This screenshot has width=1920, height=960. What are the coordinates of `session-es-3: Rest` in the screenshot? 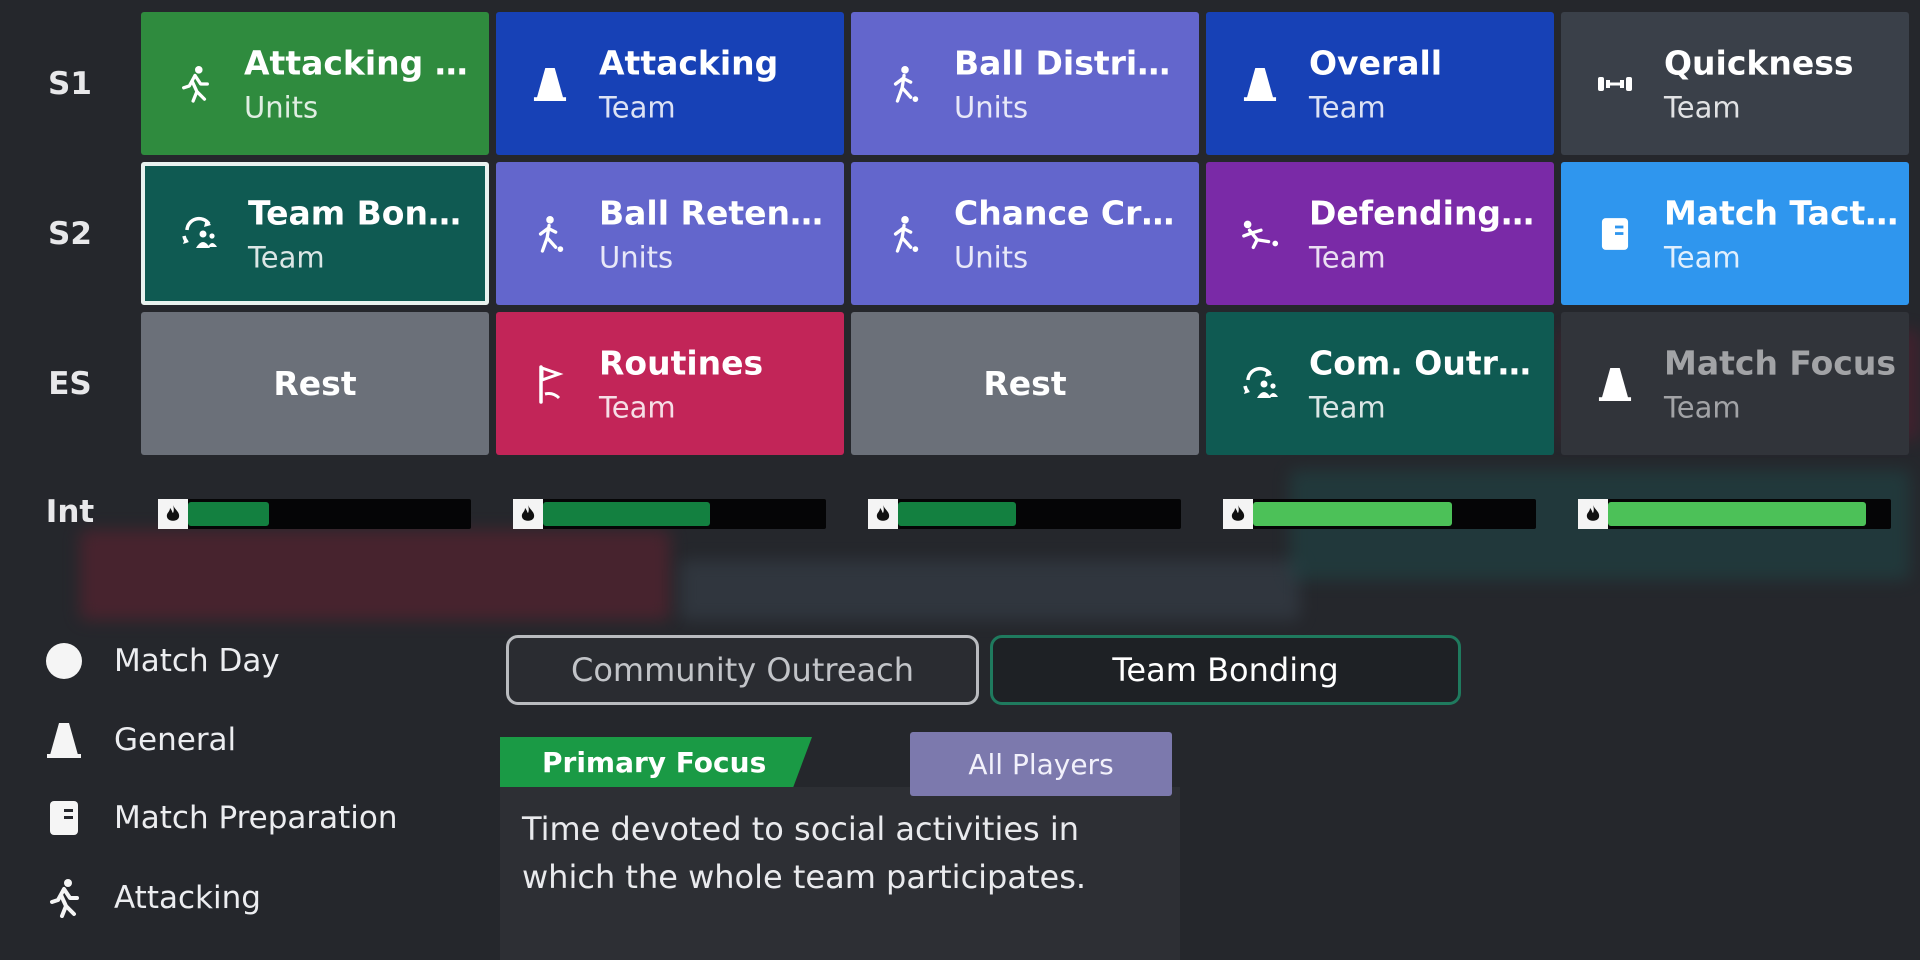 It's located at (1025, 383).